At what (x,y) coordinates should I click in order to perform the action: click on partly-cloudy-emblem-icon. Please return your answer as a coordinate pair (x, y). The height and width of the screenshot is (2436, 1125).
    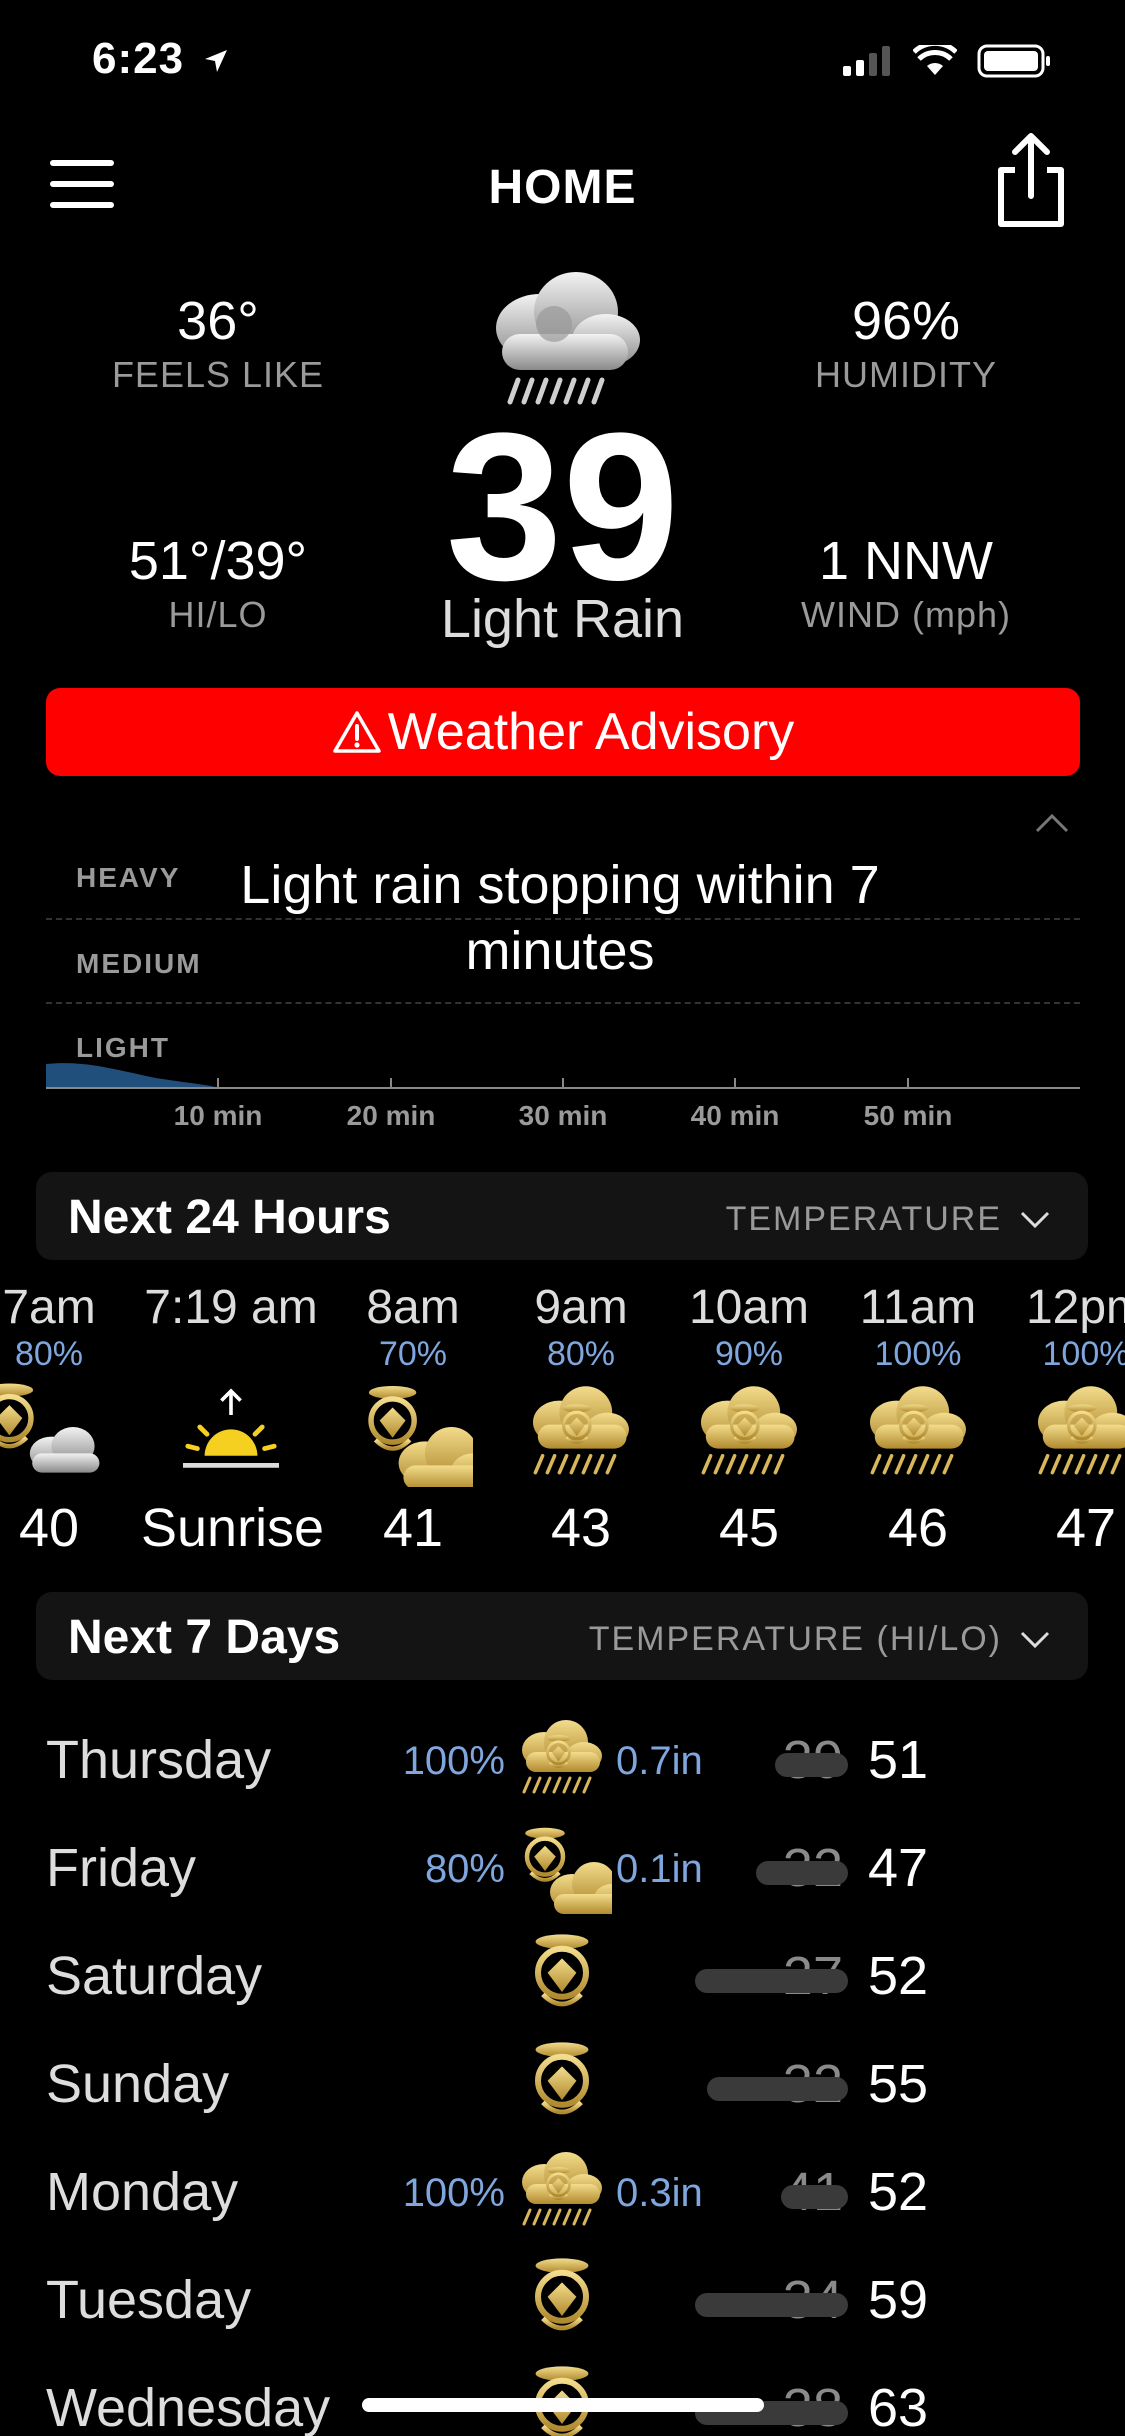
    Looking at the image, I should click on (562, 1867).